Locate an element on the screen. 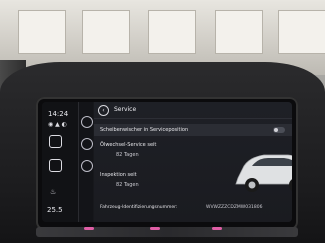 The width and height of the screenshot is (325, 243). status-icons: ◉ ▲ ◐ is located at coordinates (57, 124).